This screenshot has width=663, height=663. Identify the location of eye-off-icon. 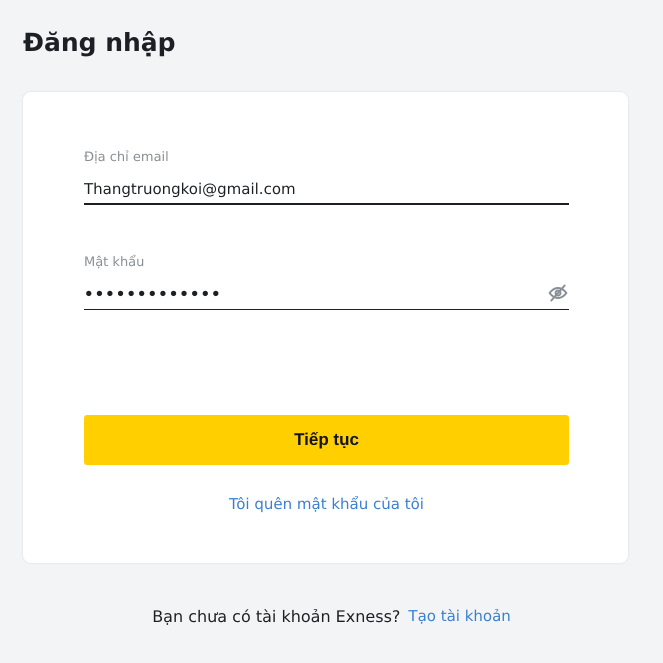
(558, 293).